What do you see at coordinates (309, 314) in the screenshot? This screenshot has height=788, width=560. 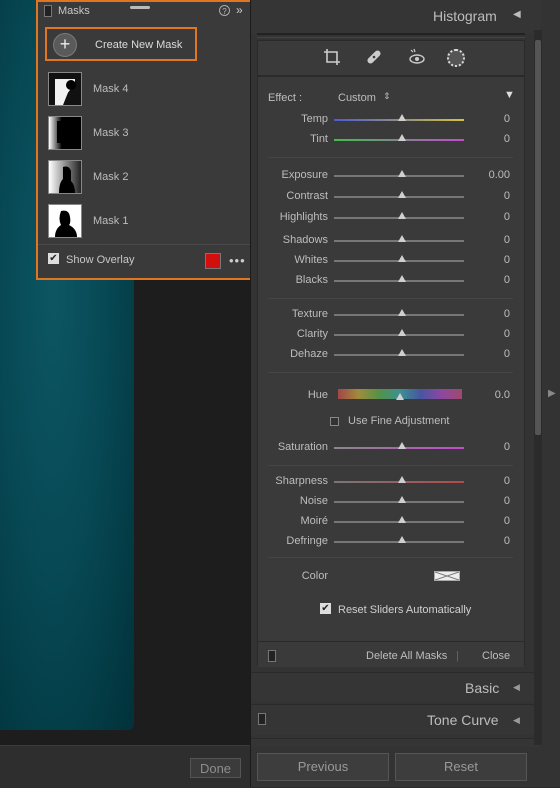 I see `texture-label: Texture` at bounding box center [309, 314].